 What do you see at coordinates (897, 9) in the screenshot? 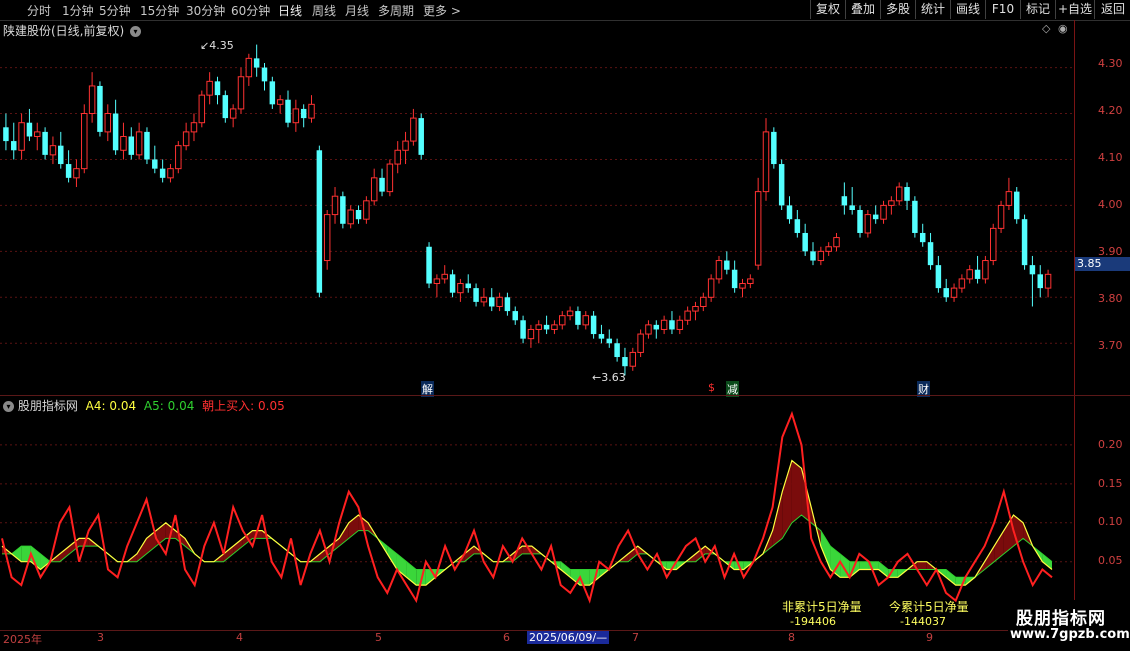
I see `multi-stock-button: 多股` at bounding box center [897, 9].